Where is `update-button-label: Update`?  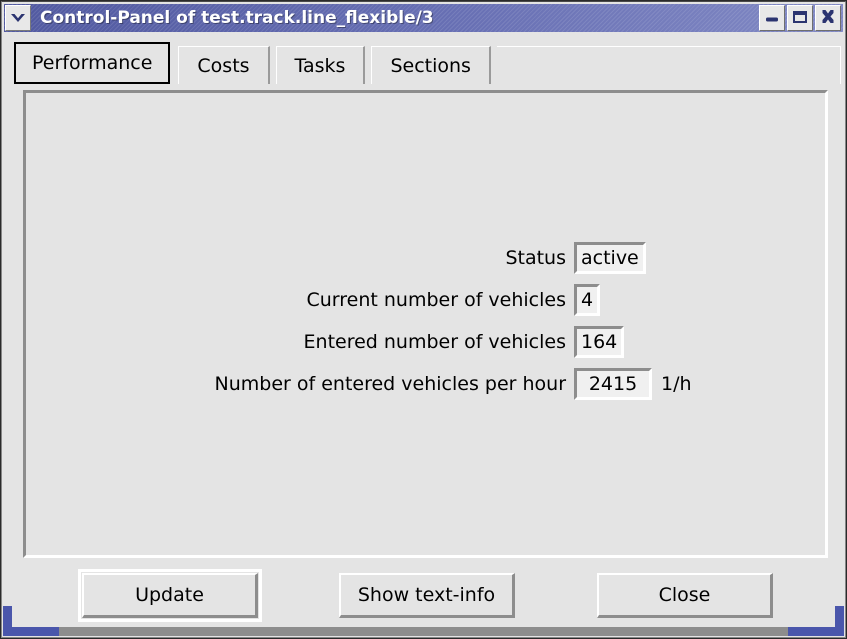
update-button-label: Update is located at coordinates (169, 594).